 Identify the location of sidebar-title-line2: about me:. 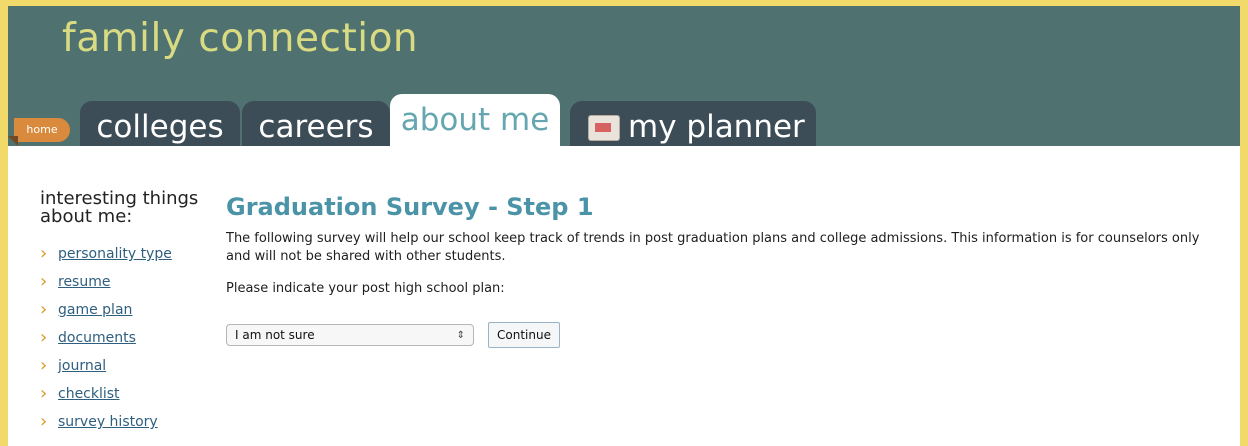
(86, 216).